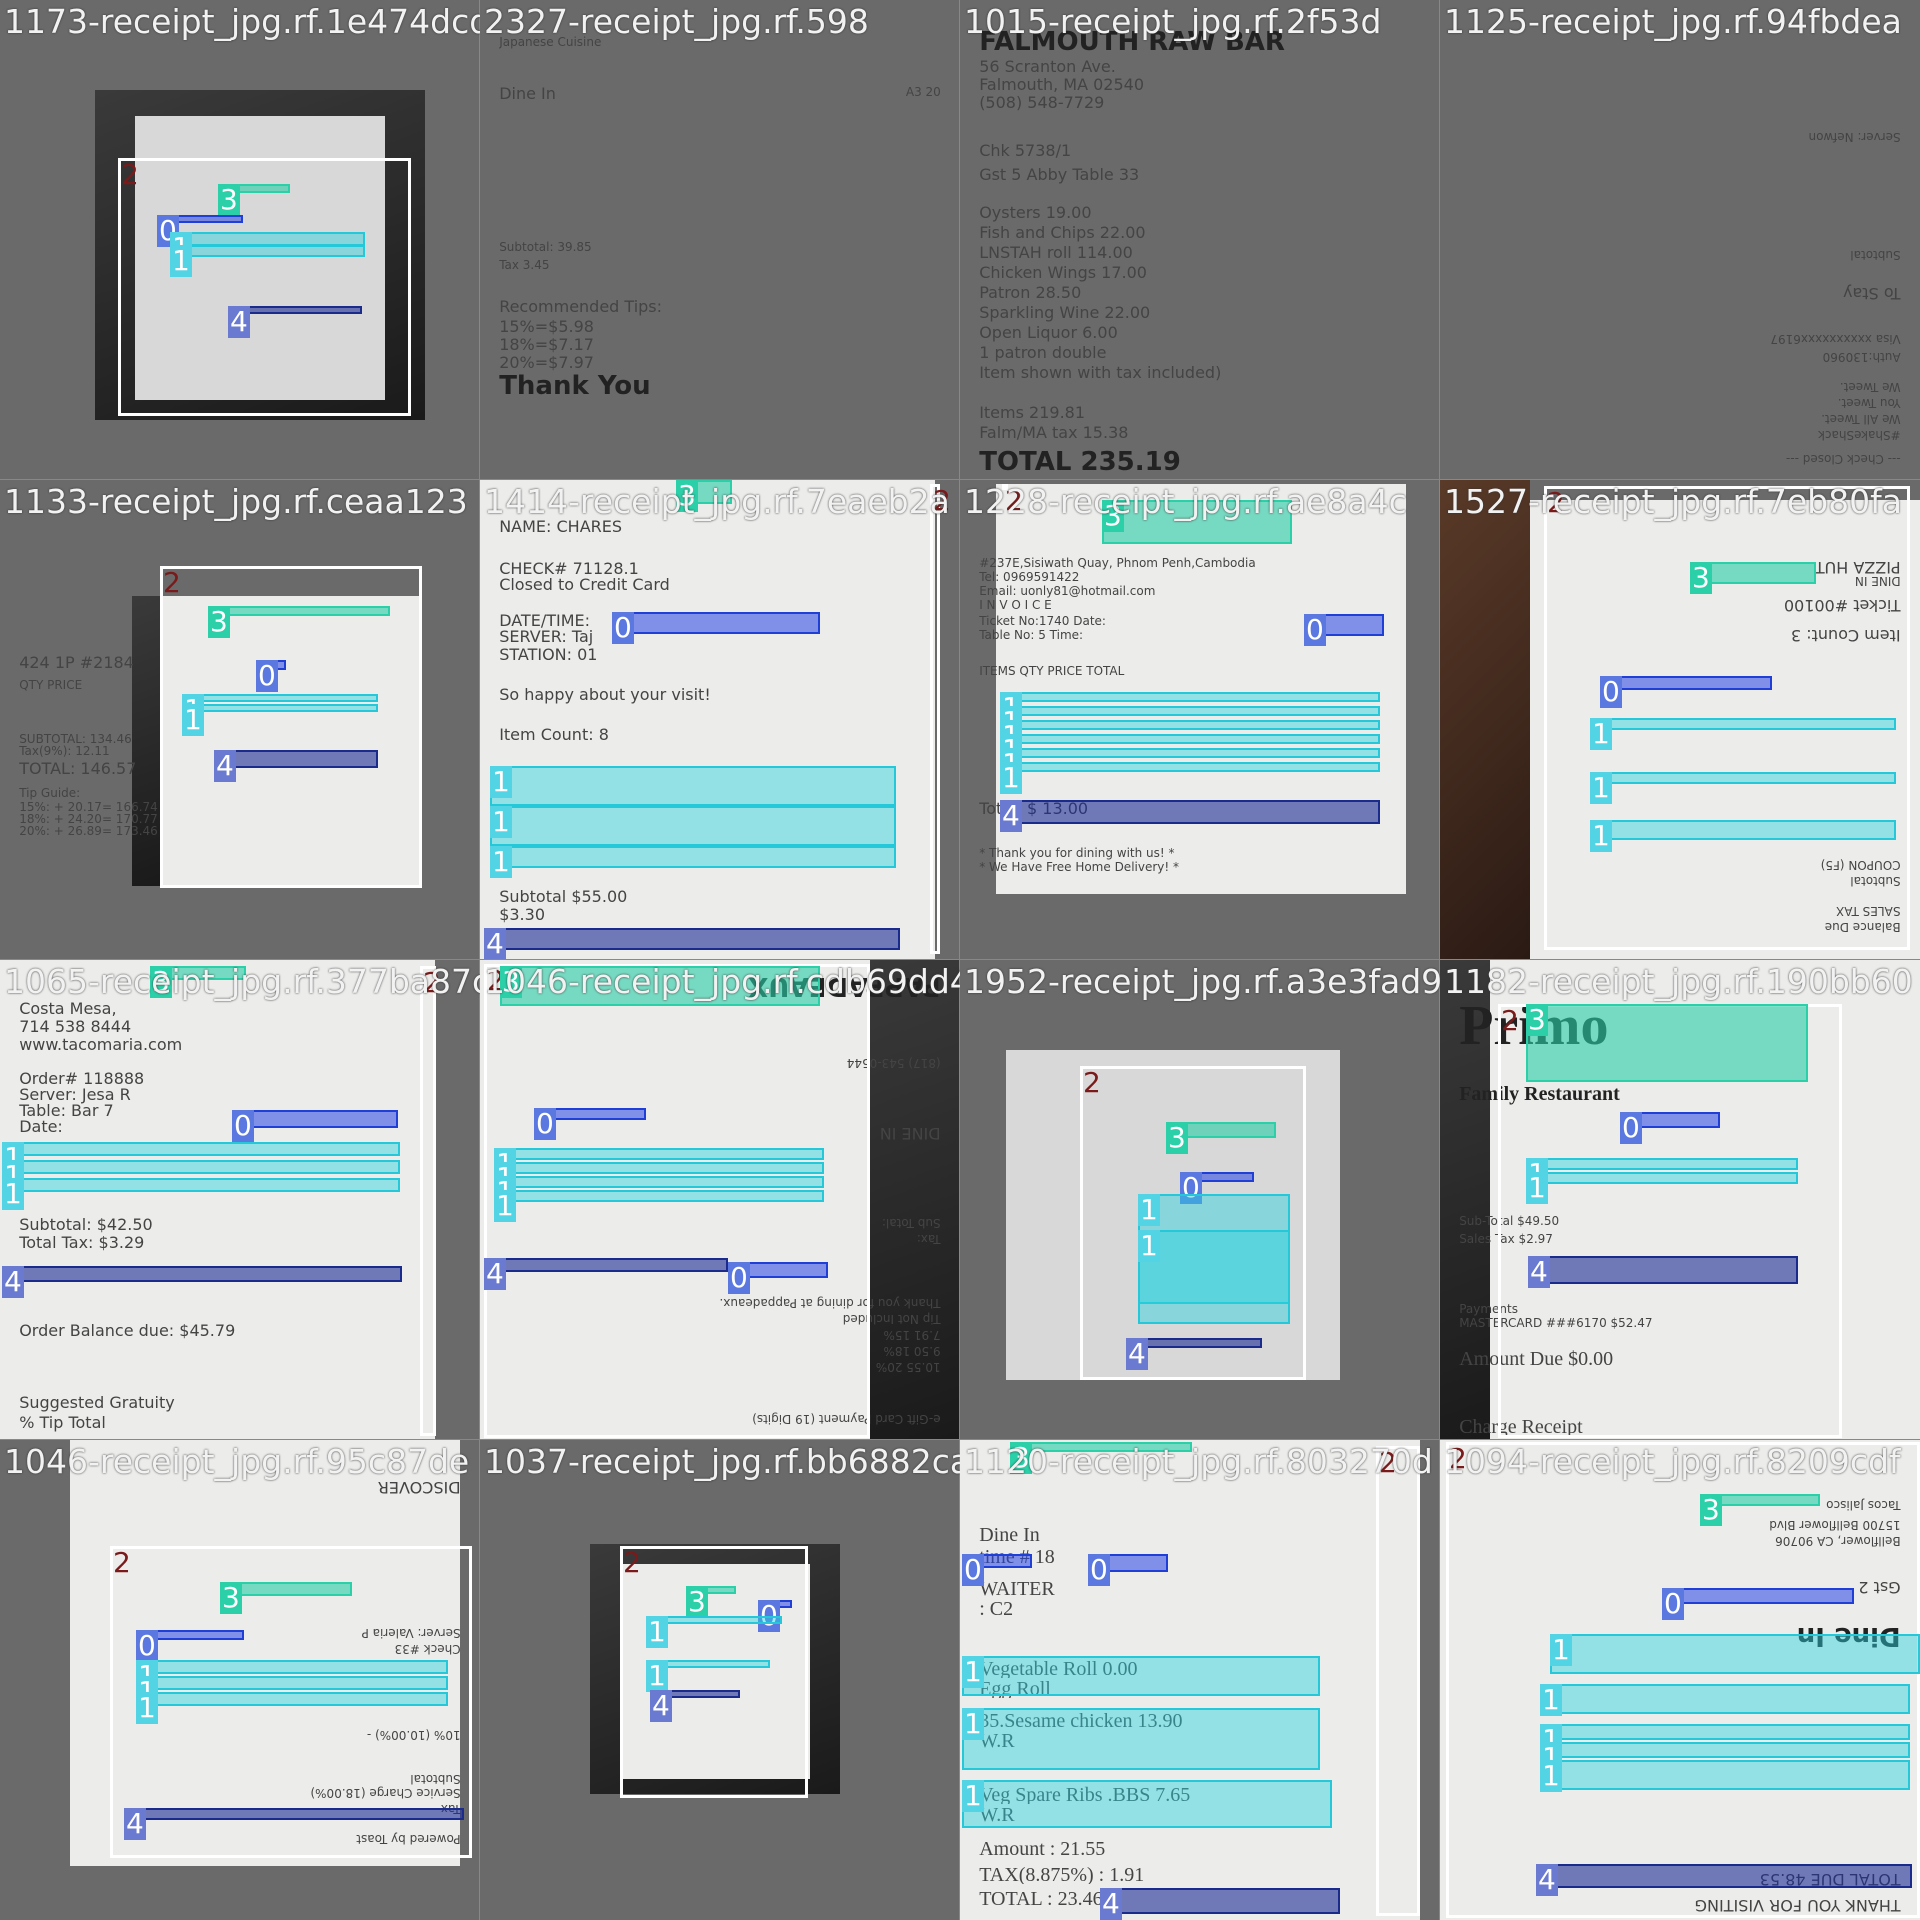 Image resolution: width=1920 pixels, height=1920 pixels. Describe the element at coordinates (1056, 253) in the screenshot. I see `receipt-text-line: LNSTAH roll 114.00` at that location.